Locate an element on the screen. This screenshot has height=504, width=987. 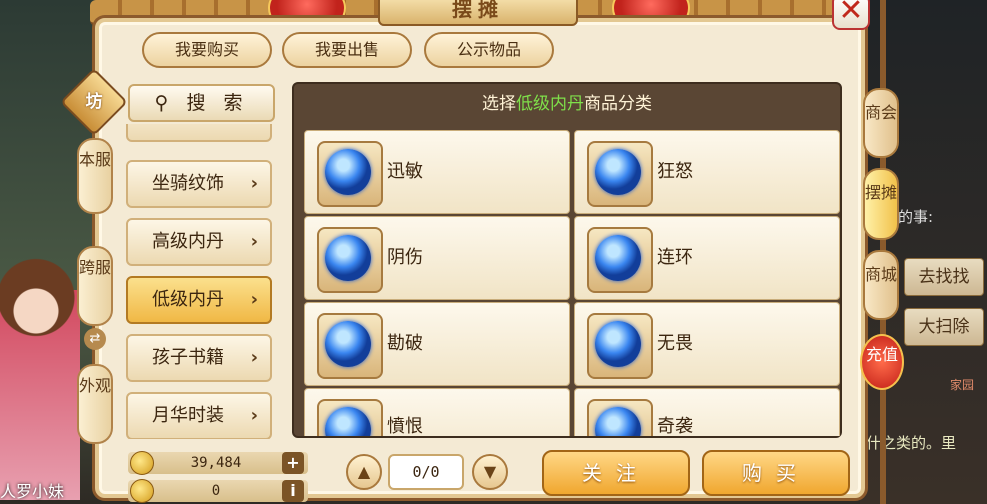
close-icon: ✕ is located at coordinates (851, 15).